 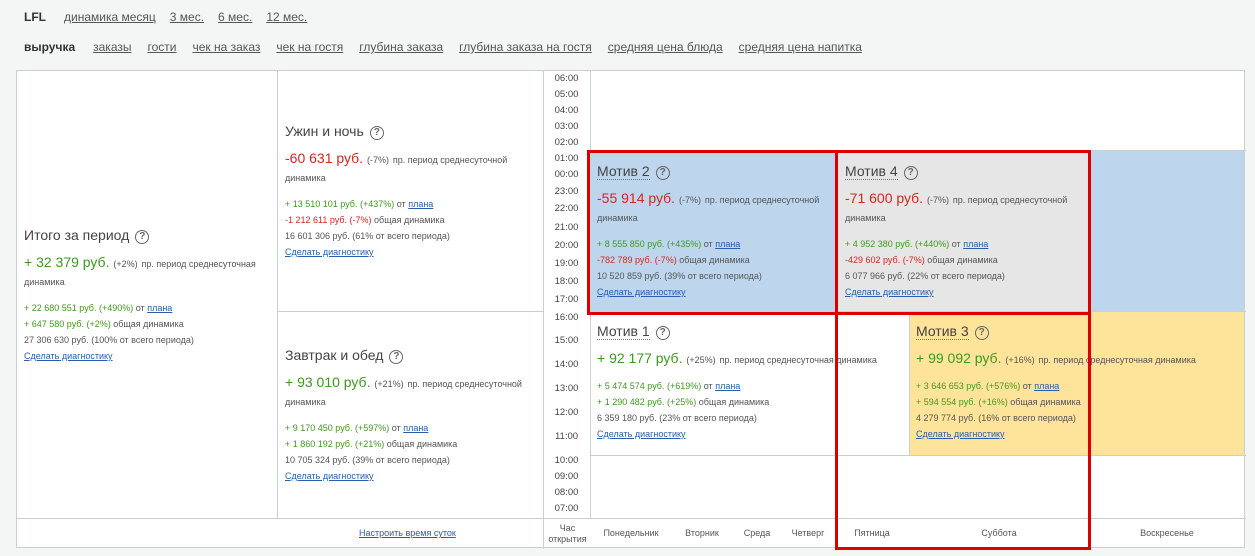 I want to click on motive1-plan-text: от, so click(x=708, y=386).